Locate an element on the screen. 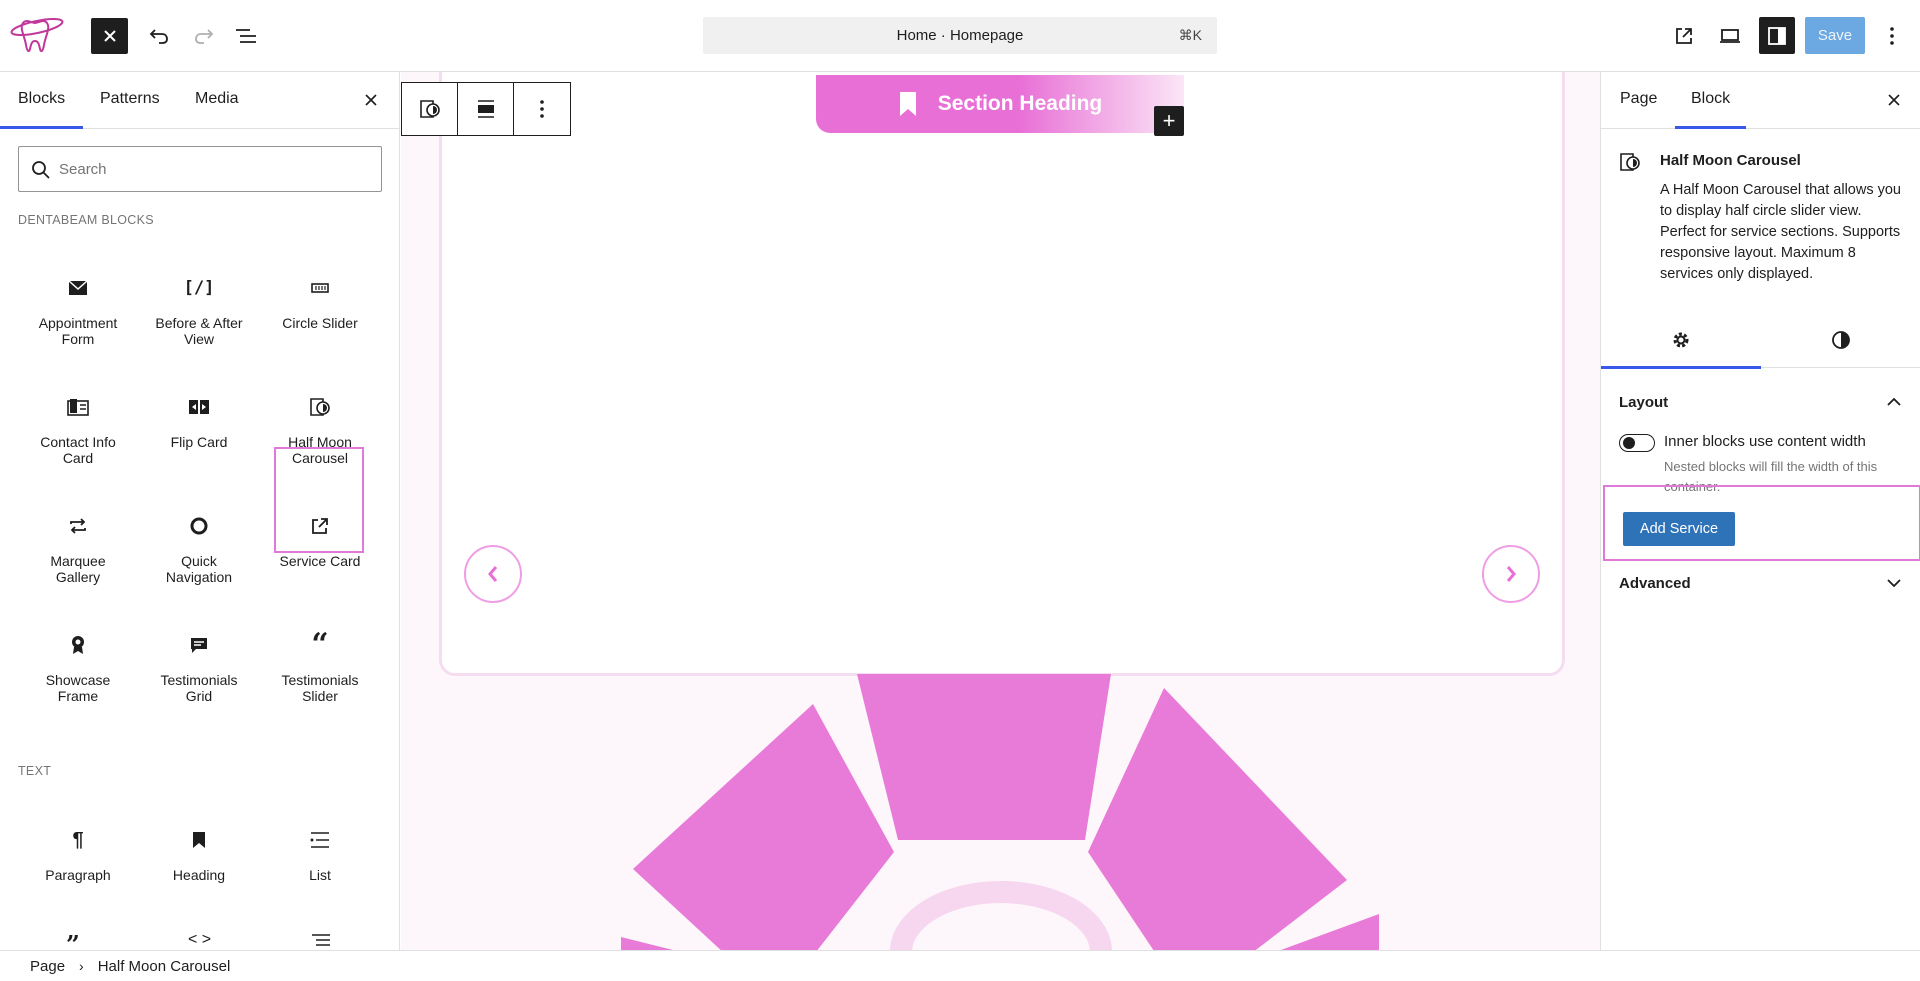 The image size is (1920, 981). block-circle-slider: Circle Slider is located at coordinates (320, 303).